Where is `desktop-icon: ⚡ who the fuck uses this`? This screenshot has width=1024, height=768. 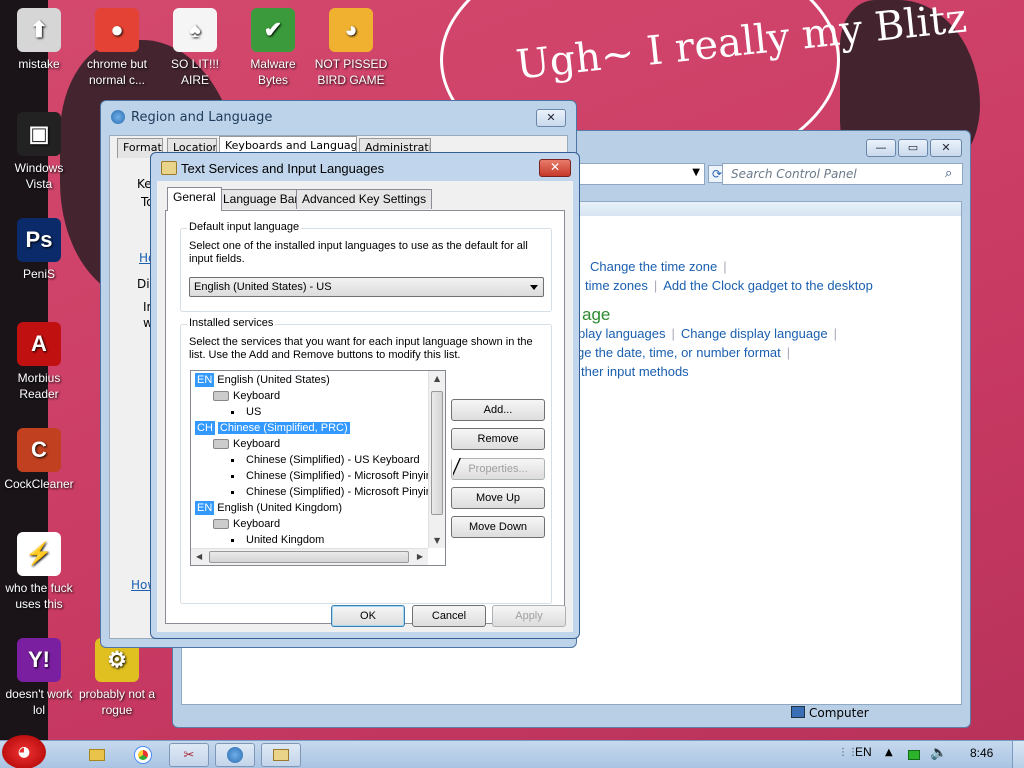
desktop-icon: ⚡ who the fuck uses this is located at coordinates (39, 572).